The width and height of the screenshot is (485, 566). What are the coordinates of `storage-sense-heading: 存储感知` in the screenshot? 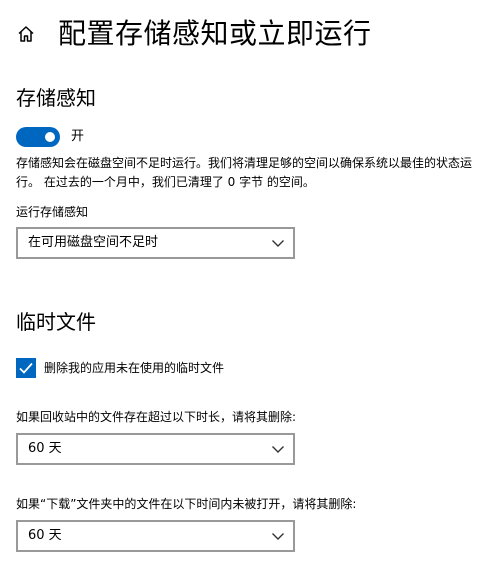 It's located at (56, 98).